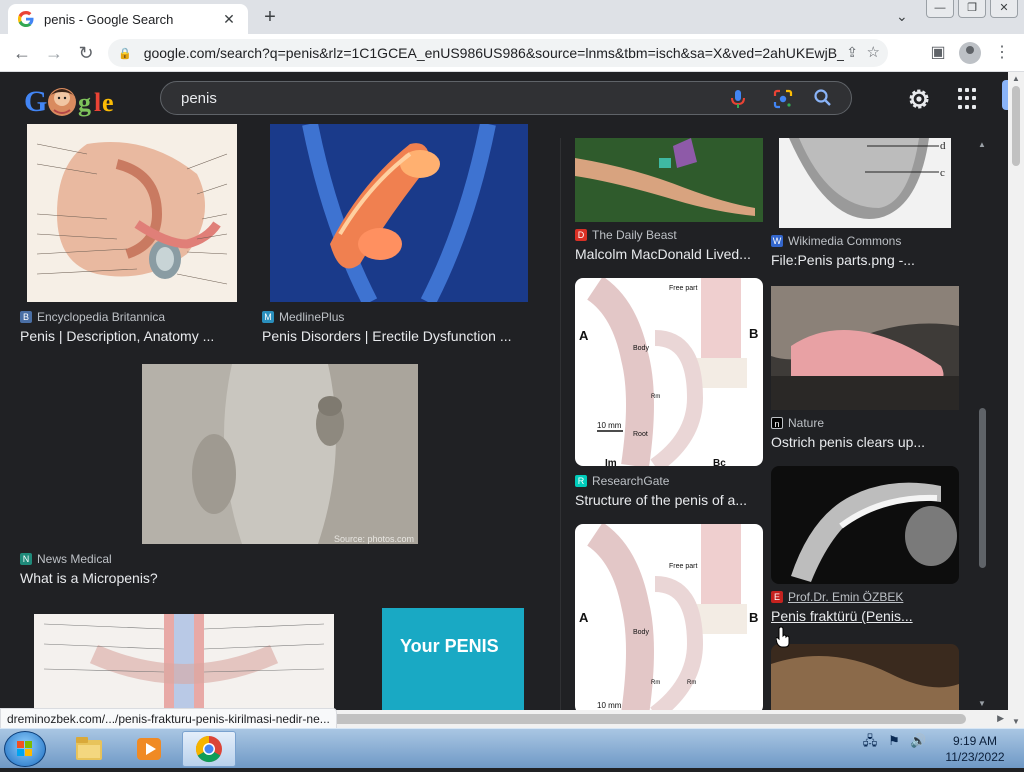 The height and width of the screenshot is (772, 1024). Describe the element at coordinates (865, 183) in the screenshot. I see `engraving-diagram-image: d c` at that location.